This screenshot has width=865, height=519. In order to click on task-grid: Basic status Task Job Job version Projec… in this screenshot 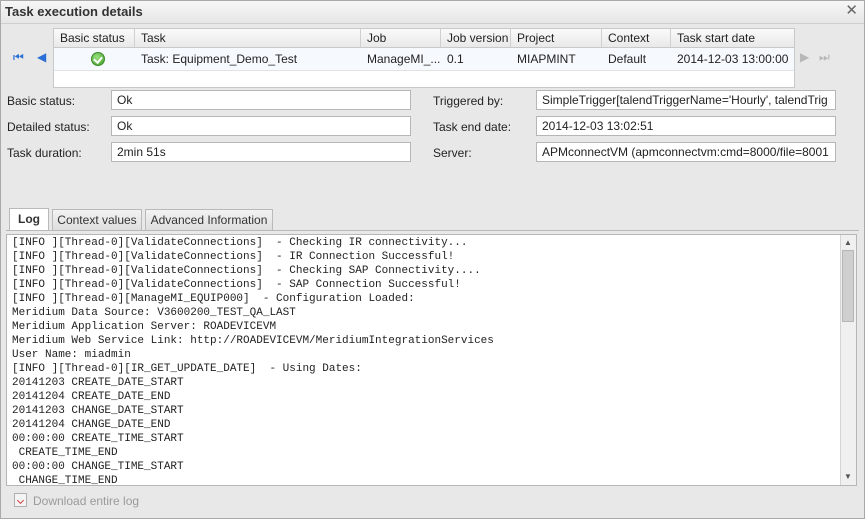, I will do `click(424, 58)`.